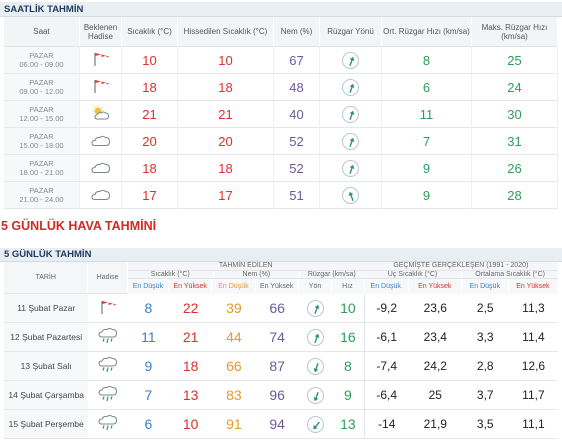 The width and height of the screenshot is (562, 444). I want to click on header-extreme-highest: En Yüksek, so click(435, 286).